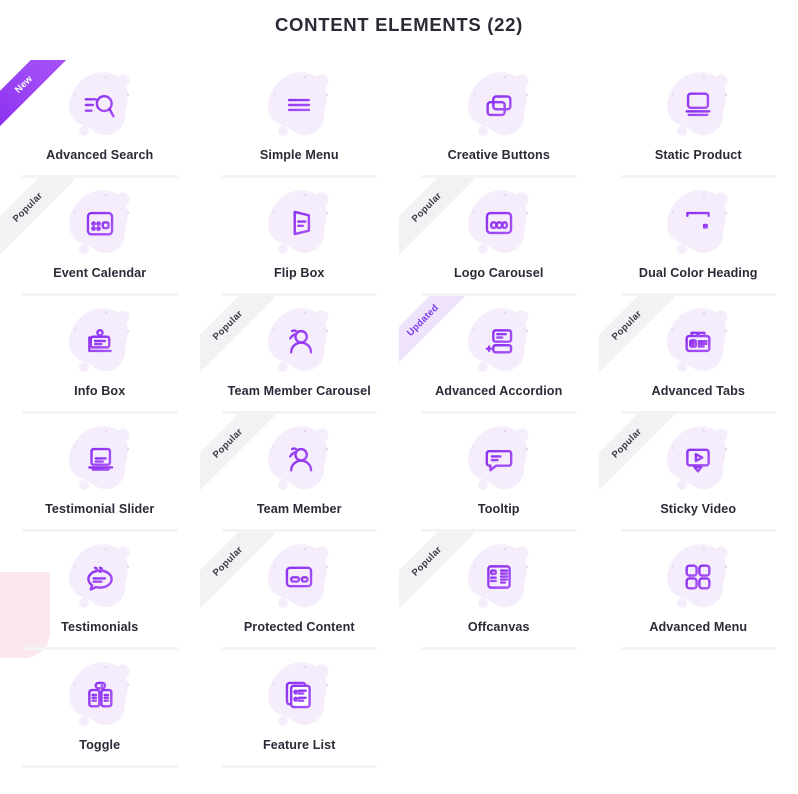 The width and height of the screenshot is (798, 794). I want to click on logo-carousel-icon, so click(499, 223).